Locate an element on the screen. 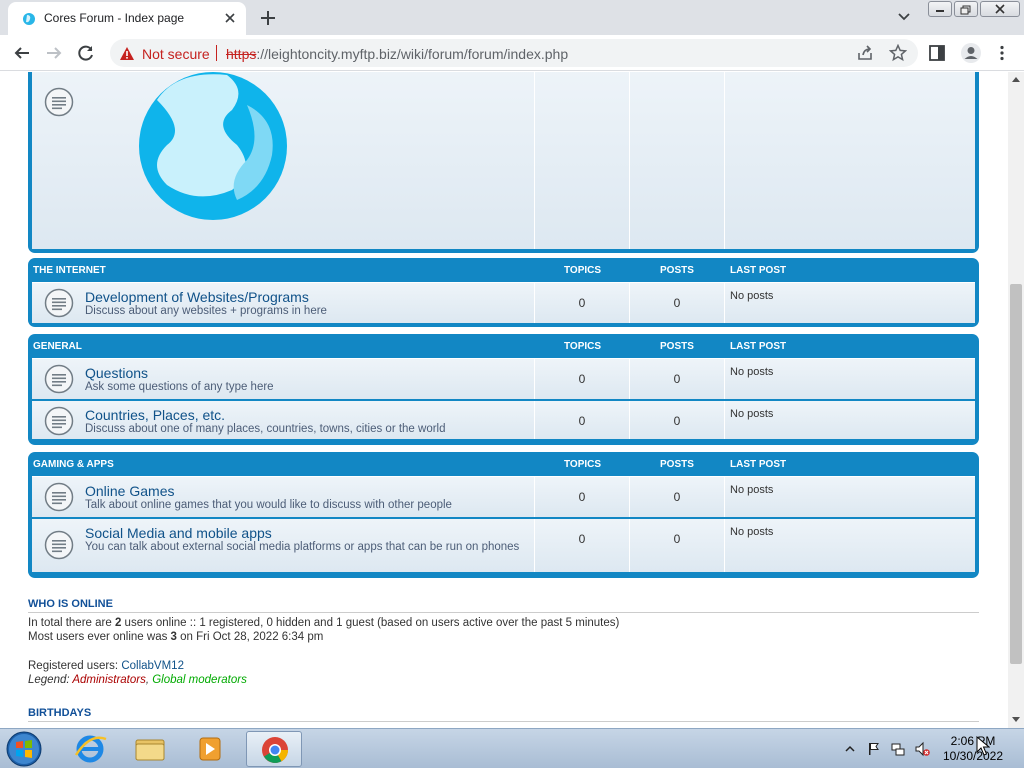 The width and height of the screenshot is (1024, 768). section-divider is located at coordinates (503, 721).